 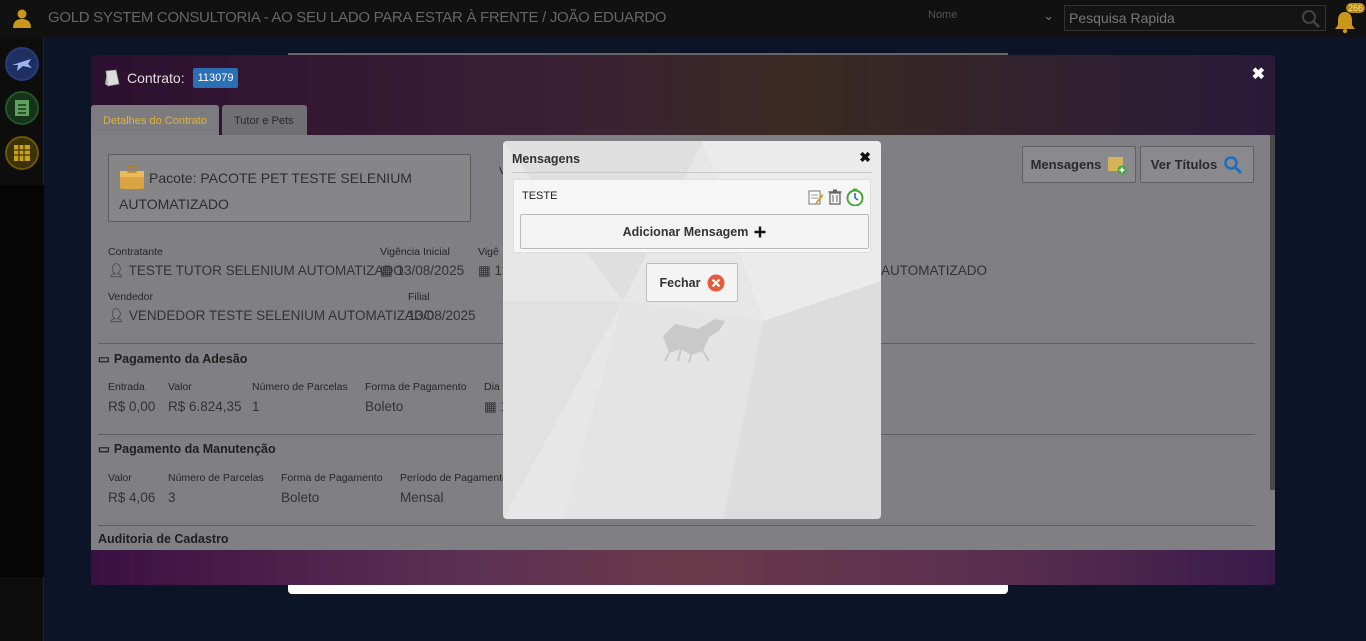 I want to click on adesao-parcelas-label: Número de Parcelas, so click(x=300, y=387).